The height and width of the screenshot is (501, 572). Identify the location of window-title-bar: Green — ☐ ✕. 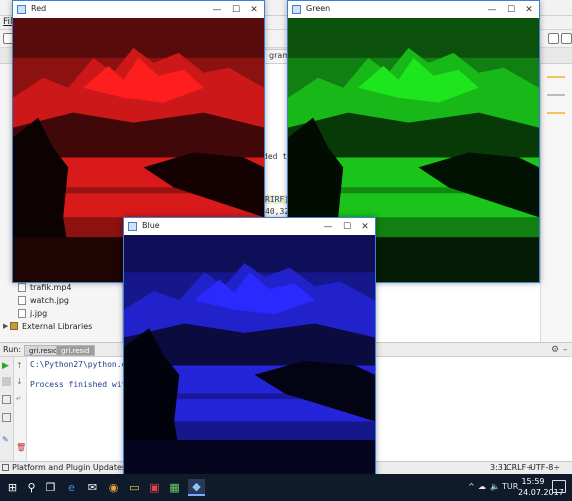
(413, 9).